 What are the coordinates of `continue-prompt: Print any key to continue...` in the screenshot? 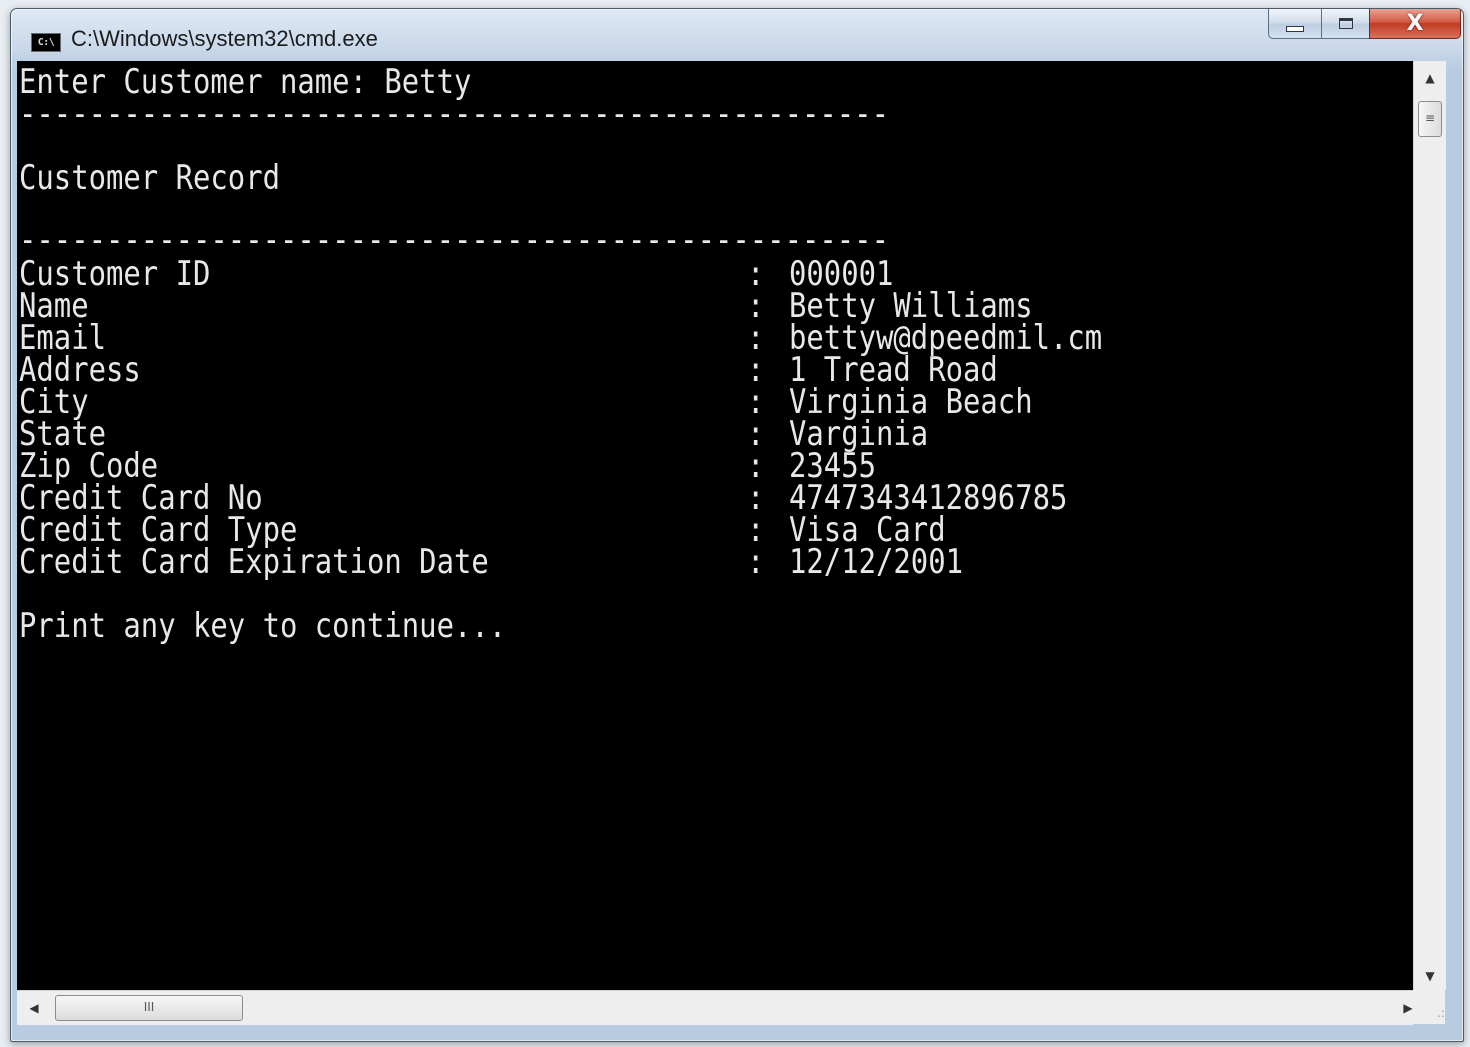 It's located at (263, 626).